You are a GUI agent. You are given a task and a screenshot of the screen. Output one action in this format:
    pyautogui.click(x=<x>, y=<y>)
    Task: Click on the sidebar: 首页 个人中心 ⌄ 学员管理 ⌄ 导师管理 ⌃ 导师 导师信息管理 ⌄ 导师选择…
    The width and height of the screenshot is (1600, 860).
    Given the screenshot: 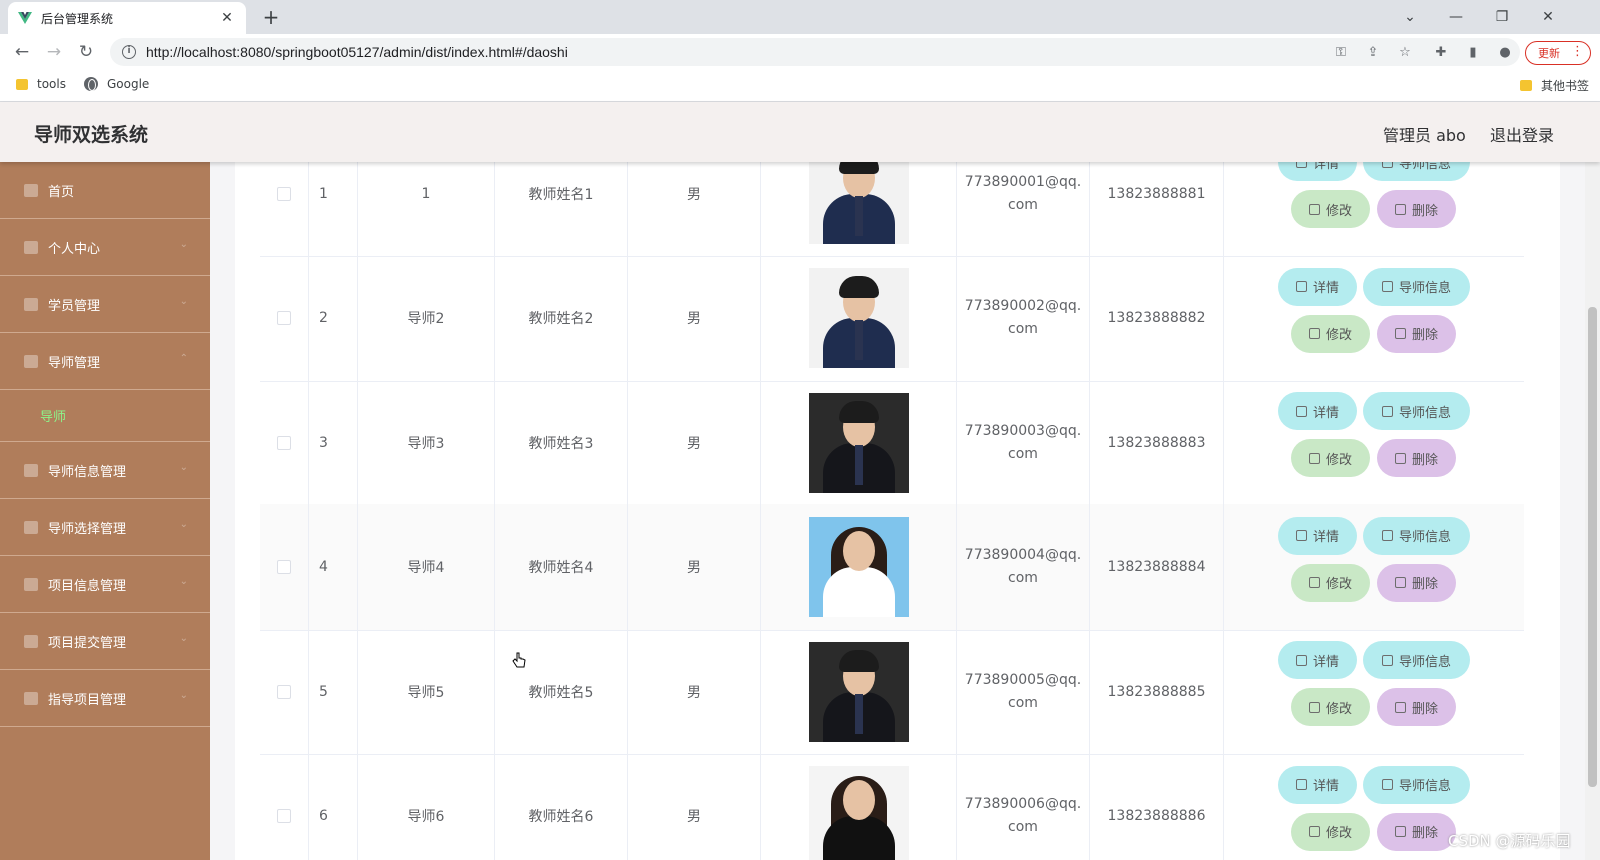 What is the action you would take?
    pyautogui.click(x=105, y=511)
    